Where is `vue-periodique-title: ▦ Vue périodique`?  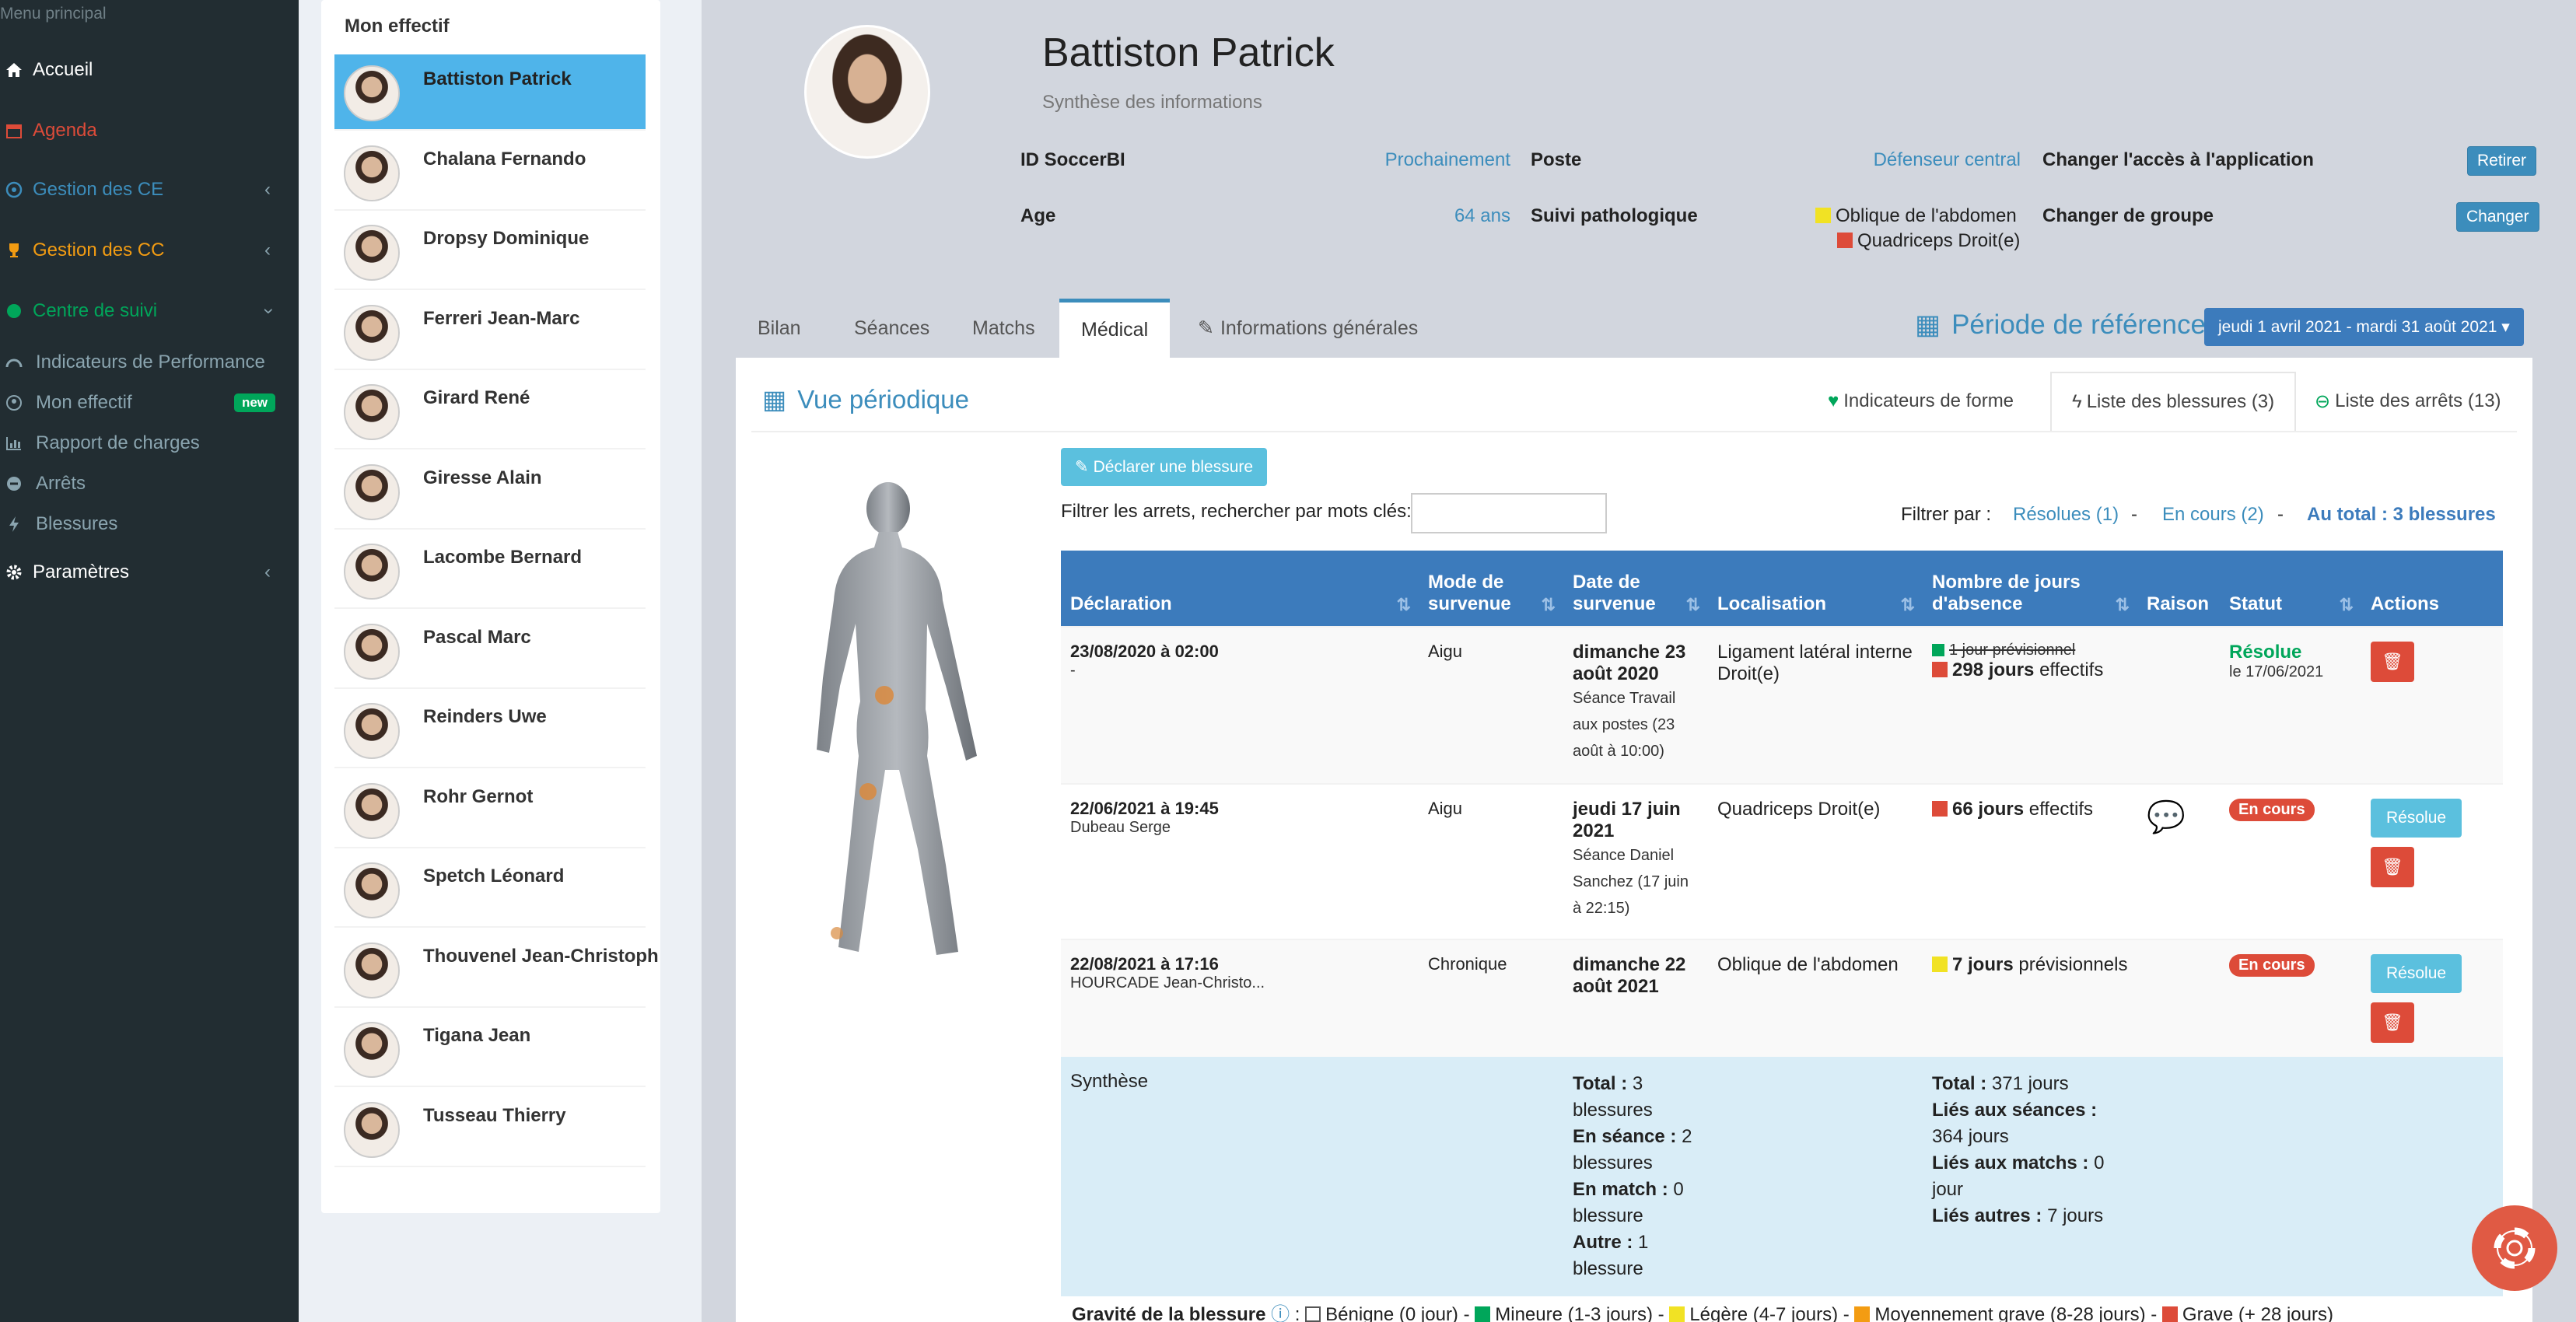 vue-periodique-title: ▦ Vue périodique is located at coordinates (866, 399).